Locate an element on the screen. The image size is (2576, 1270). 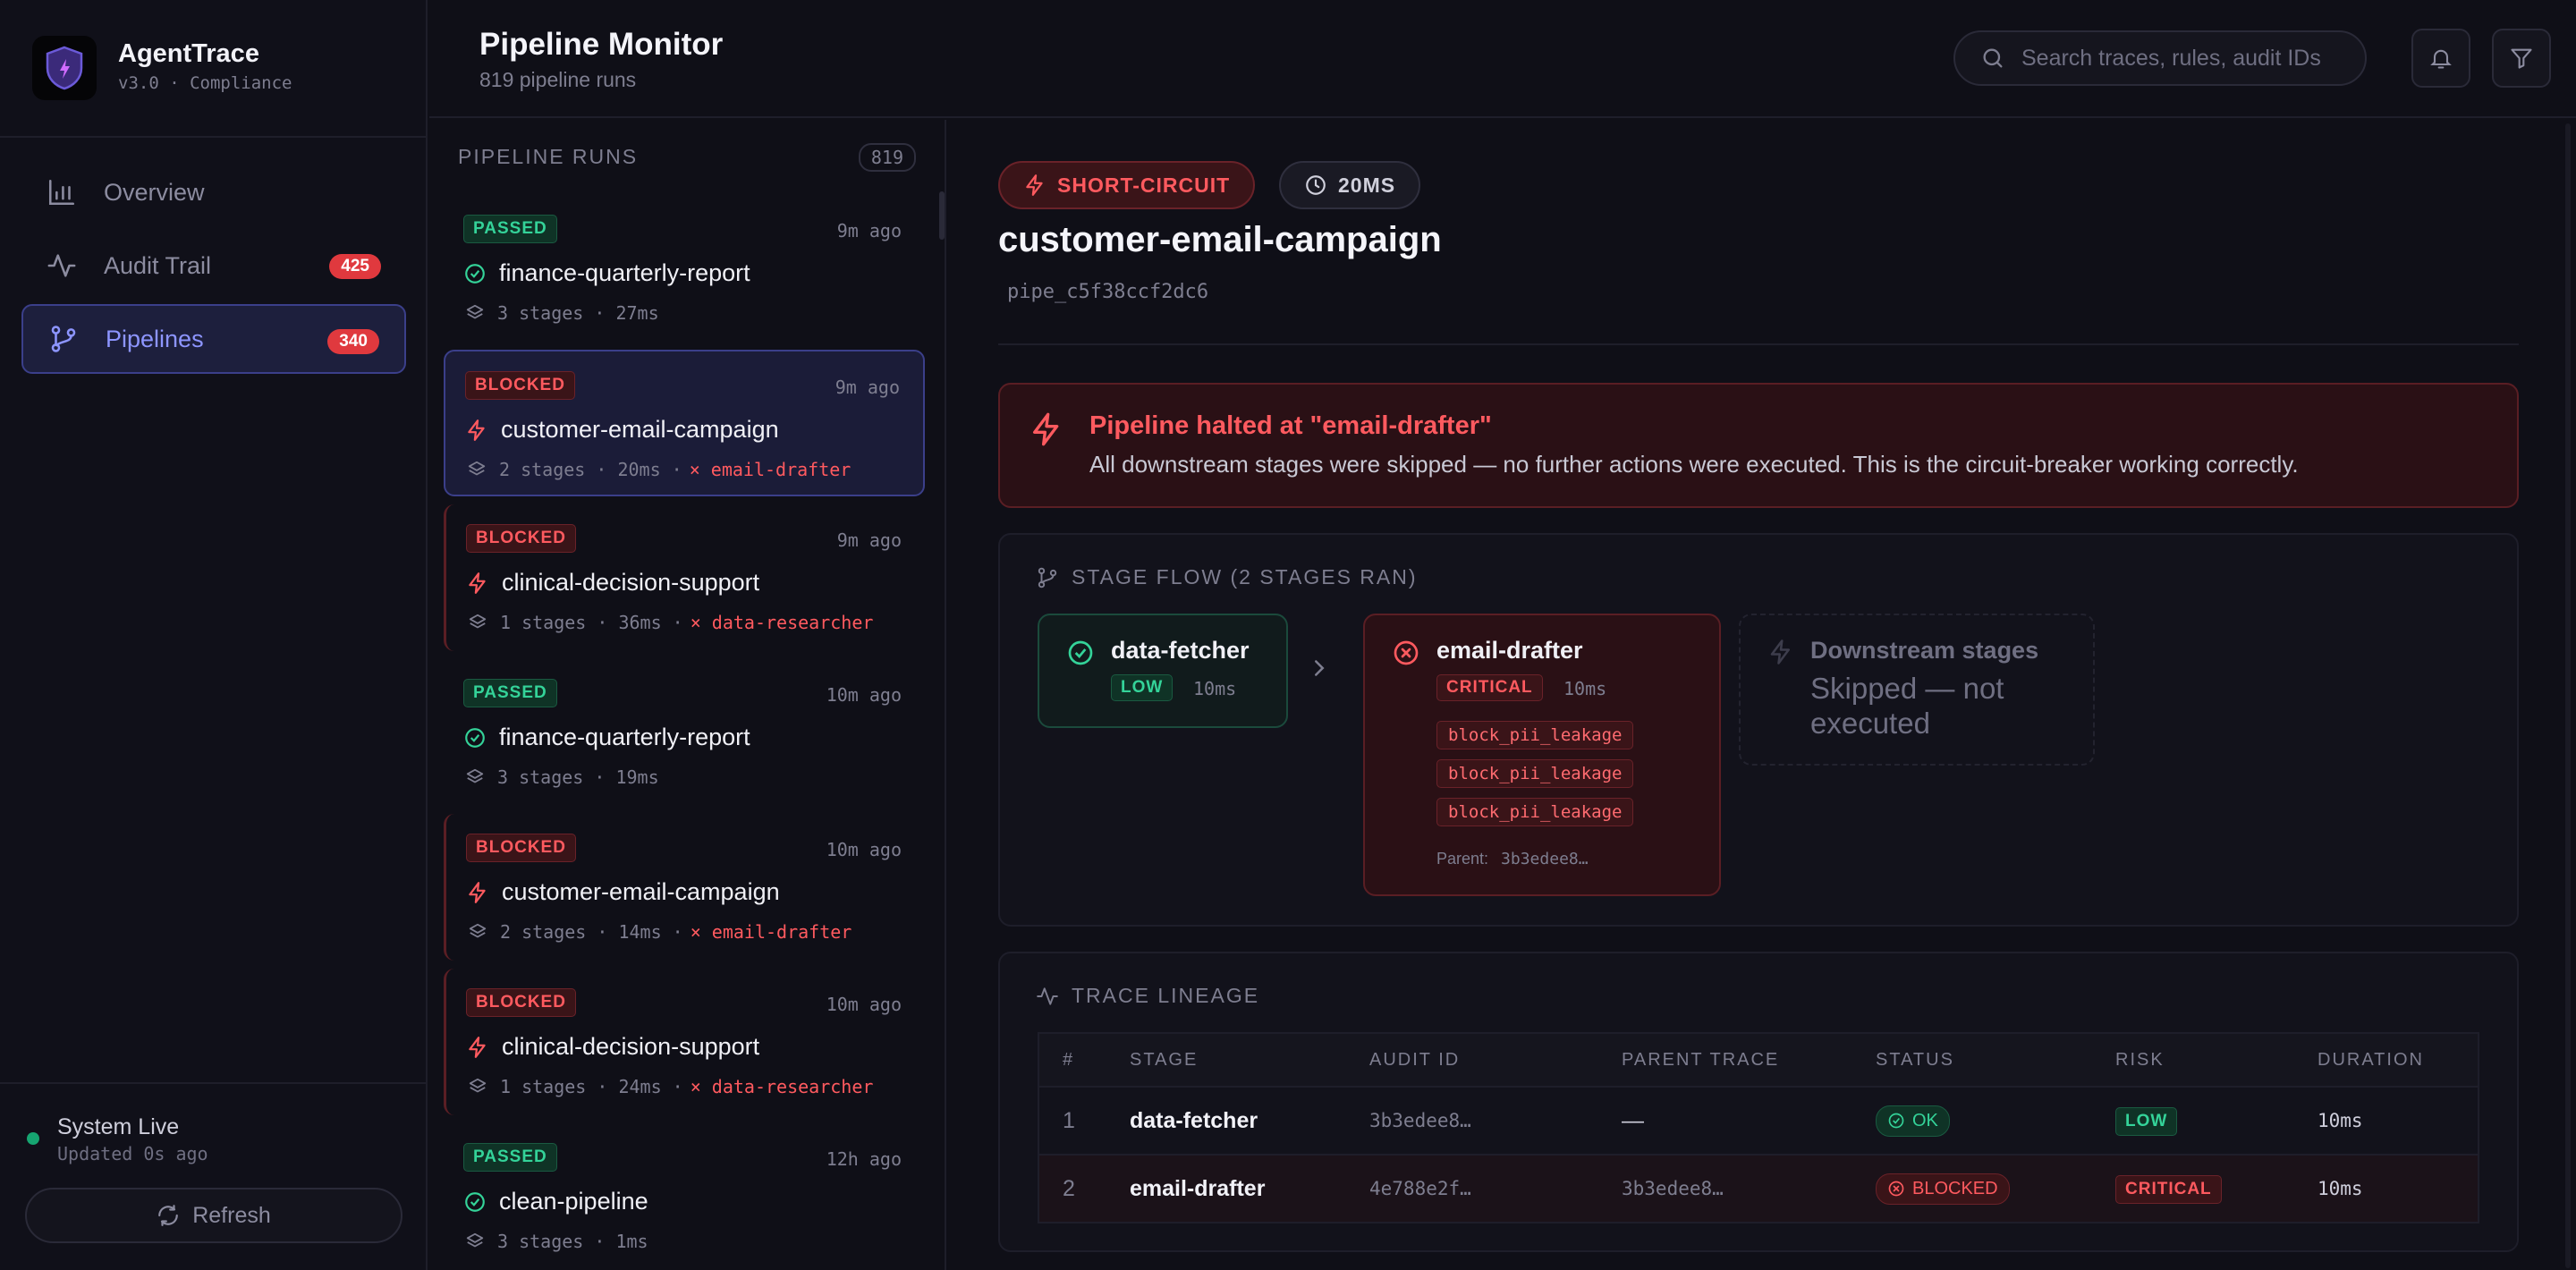
duration-badge: 20MS is located at coordinates (1350, 185).